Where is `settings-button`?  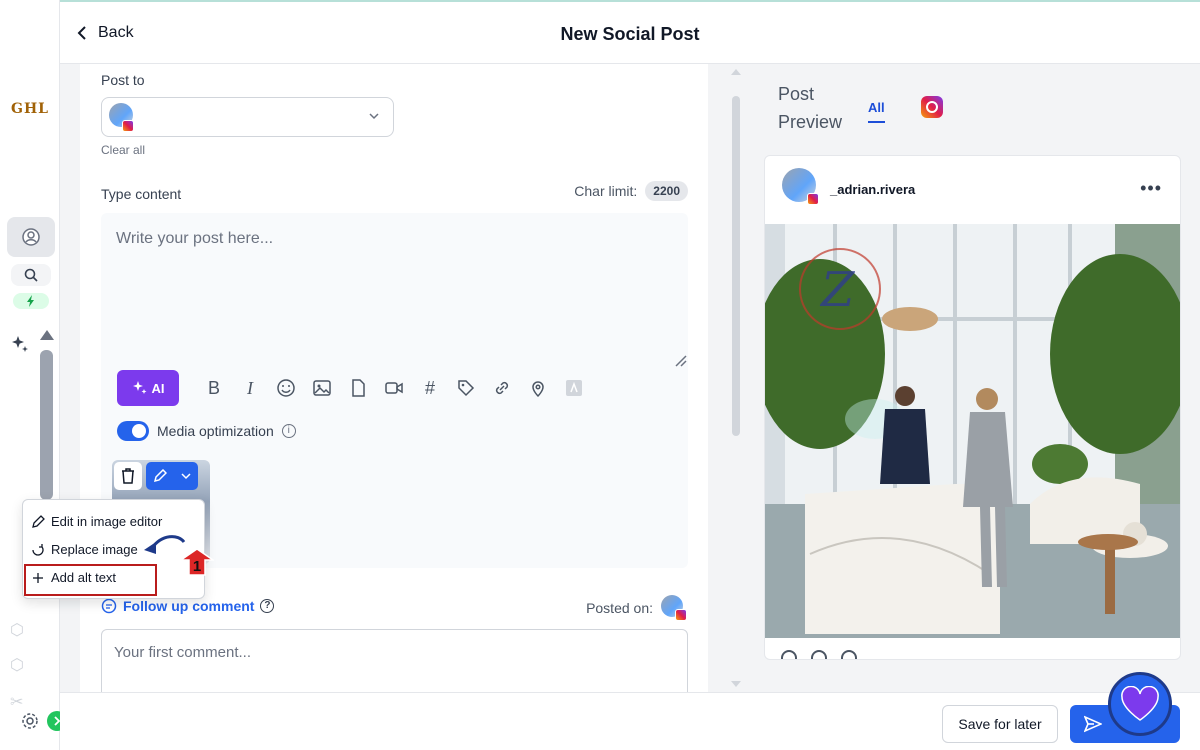
settings-button is located at coordinates (30, 721).